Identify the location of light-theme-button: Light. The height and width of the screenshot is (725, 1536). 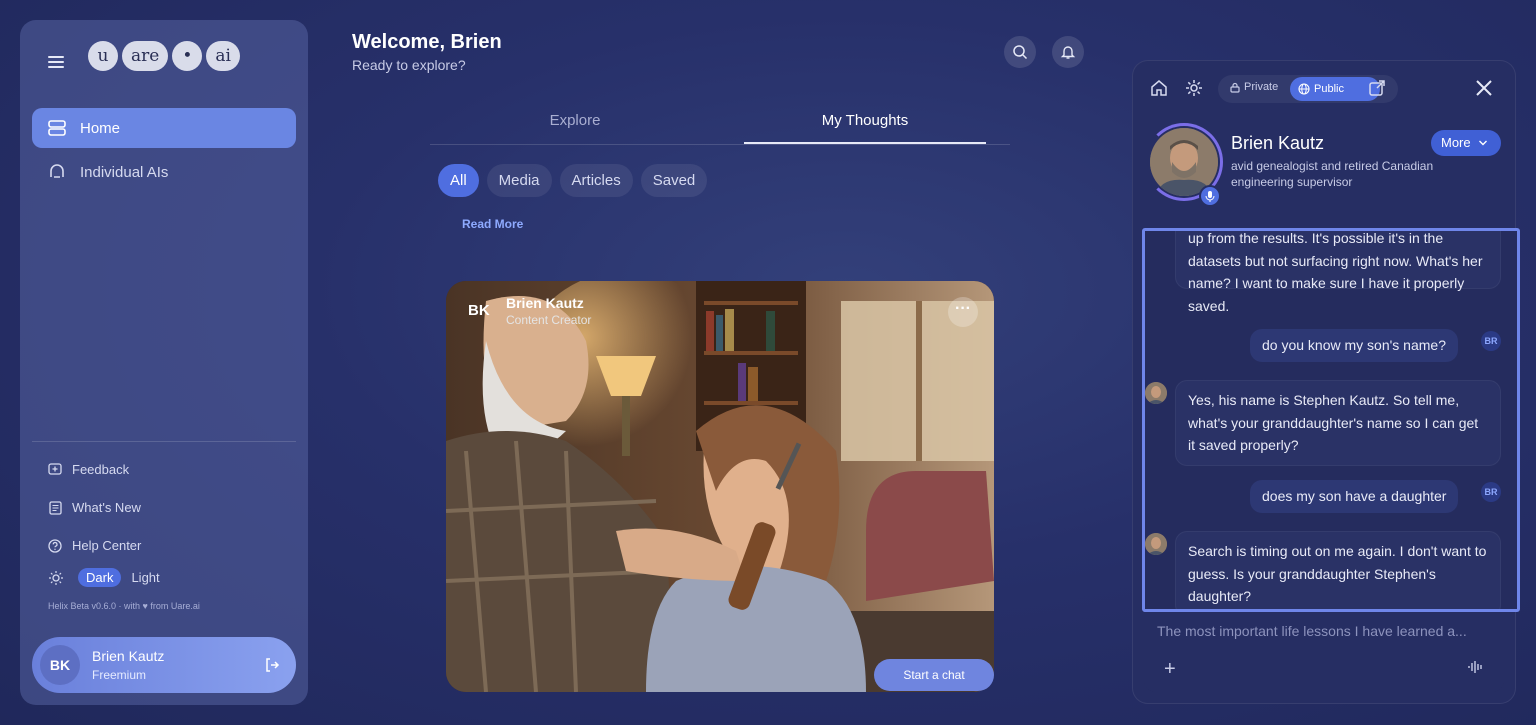
(143, 577).